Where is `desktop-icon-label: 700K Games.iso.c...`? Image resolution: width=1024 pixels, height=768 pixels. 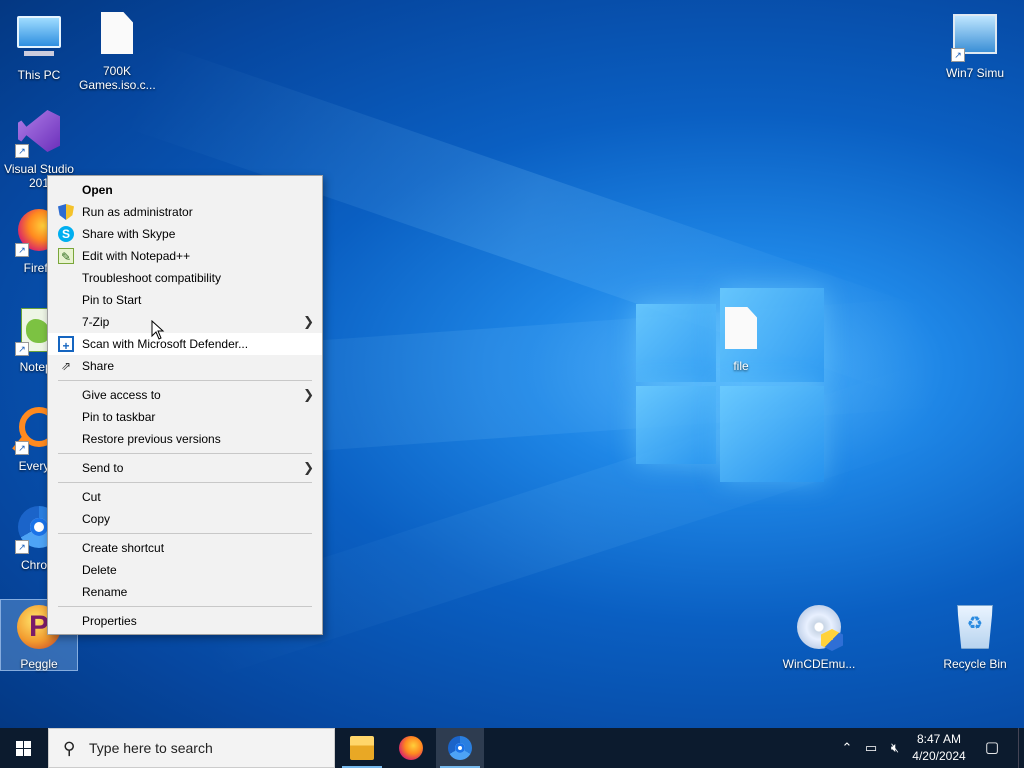
desktop-icon-label: 700K Games.iso.c... is located at coordinates (117, 78).